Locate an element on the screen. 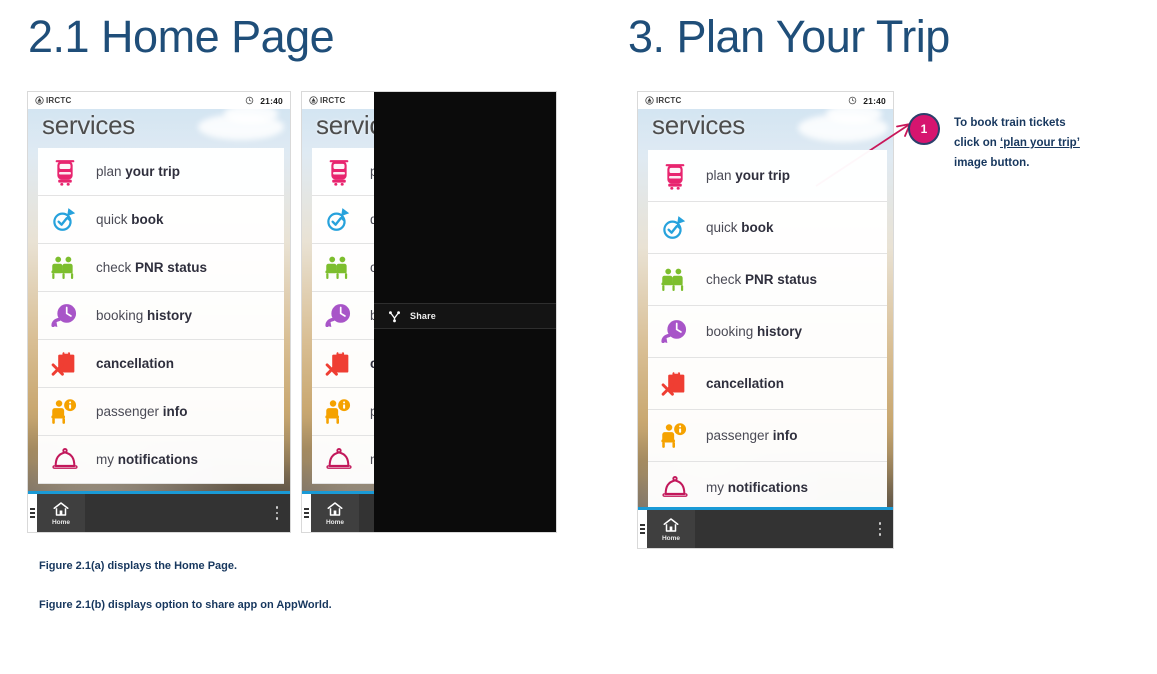 The height and width of the screenshot is (674, 1157). share-menu-label: Share is located at coordinates (423, 316).